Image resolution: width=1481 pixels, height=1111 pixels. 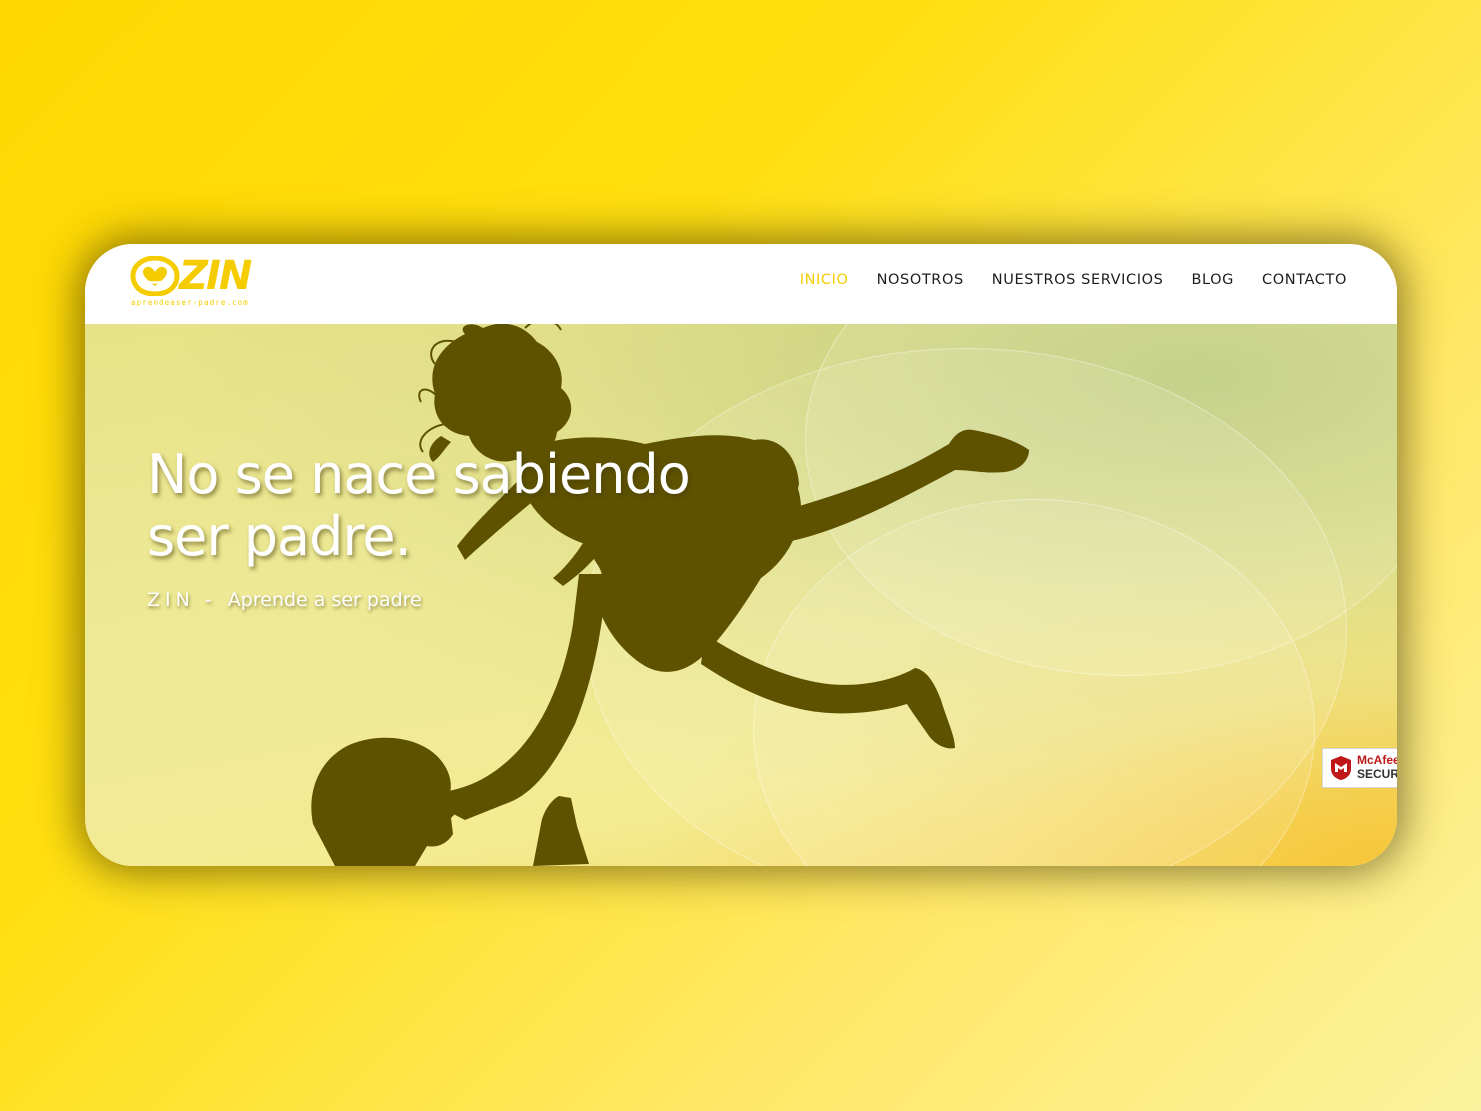 I want to click on badge-label: McAfee SECURE, so click(x=1377, y=767).